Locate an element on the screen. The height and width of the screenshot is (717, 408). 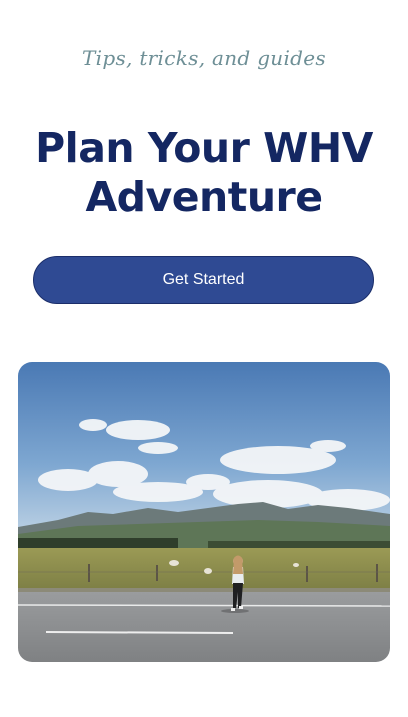
page-title: Plan Your WHV Adventure is located at coordinates (204, 173).